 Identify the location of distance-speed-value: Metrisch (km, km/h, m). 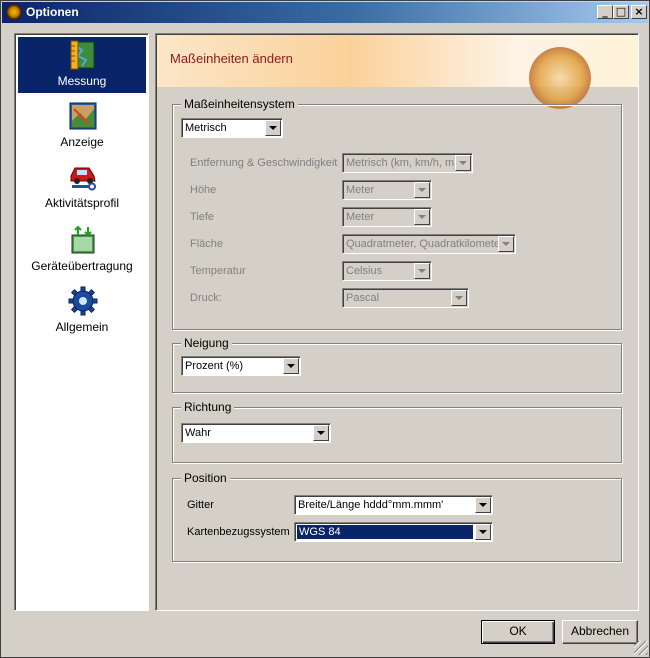
(402, 163).